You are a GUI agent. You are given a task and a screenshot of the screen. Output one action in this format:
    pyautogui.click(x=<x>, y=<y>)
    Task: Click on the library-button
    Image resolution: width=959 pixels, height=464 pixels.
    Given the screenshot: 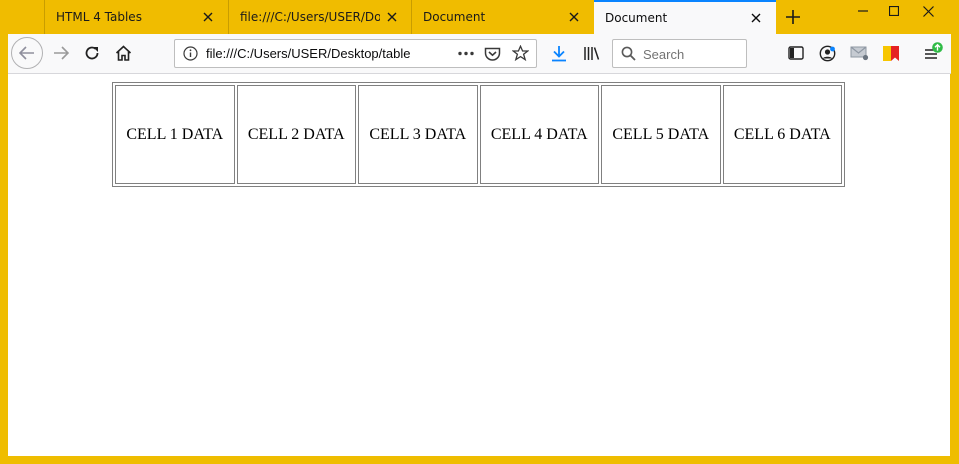 What is the action you would take?
    pyautogui.click(x=591, y=53)
    